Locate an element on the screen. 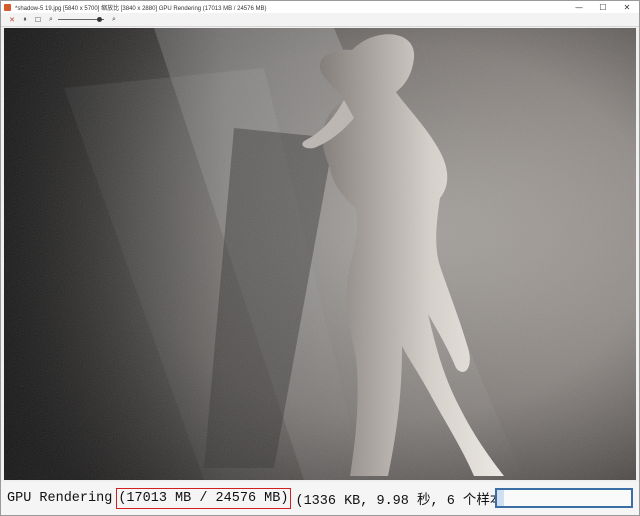 This screenshot has width=640, height=516. toolbar: ✕ ⏸ ☐ ⌕ ⌕ is located at coordinates (320, 20).